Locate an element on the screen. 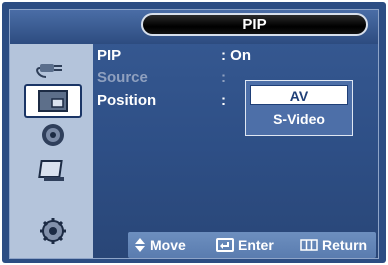 The height and width of the screenshot is (265, 388). enter-icon is located at coordinates (225, 245).